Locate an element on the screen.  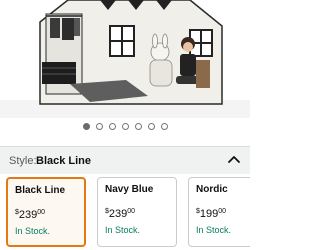
style-selector: Style: Black Line is located at coordinates (125, 160).